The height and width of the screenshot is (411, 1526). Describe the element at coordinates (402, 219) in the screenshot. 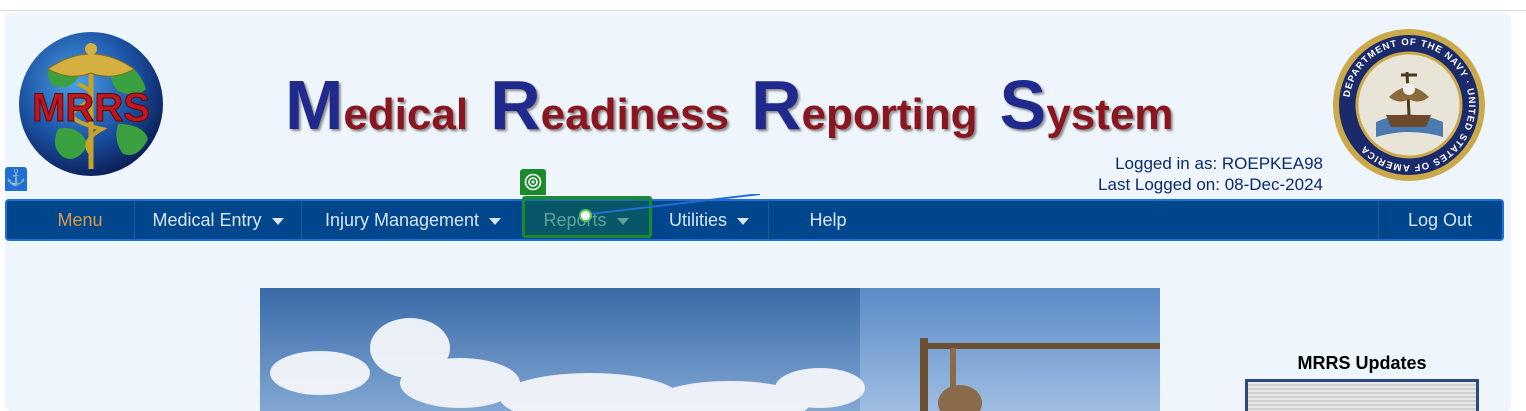

I see `nav-item-label: Injury Management` at that location.